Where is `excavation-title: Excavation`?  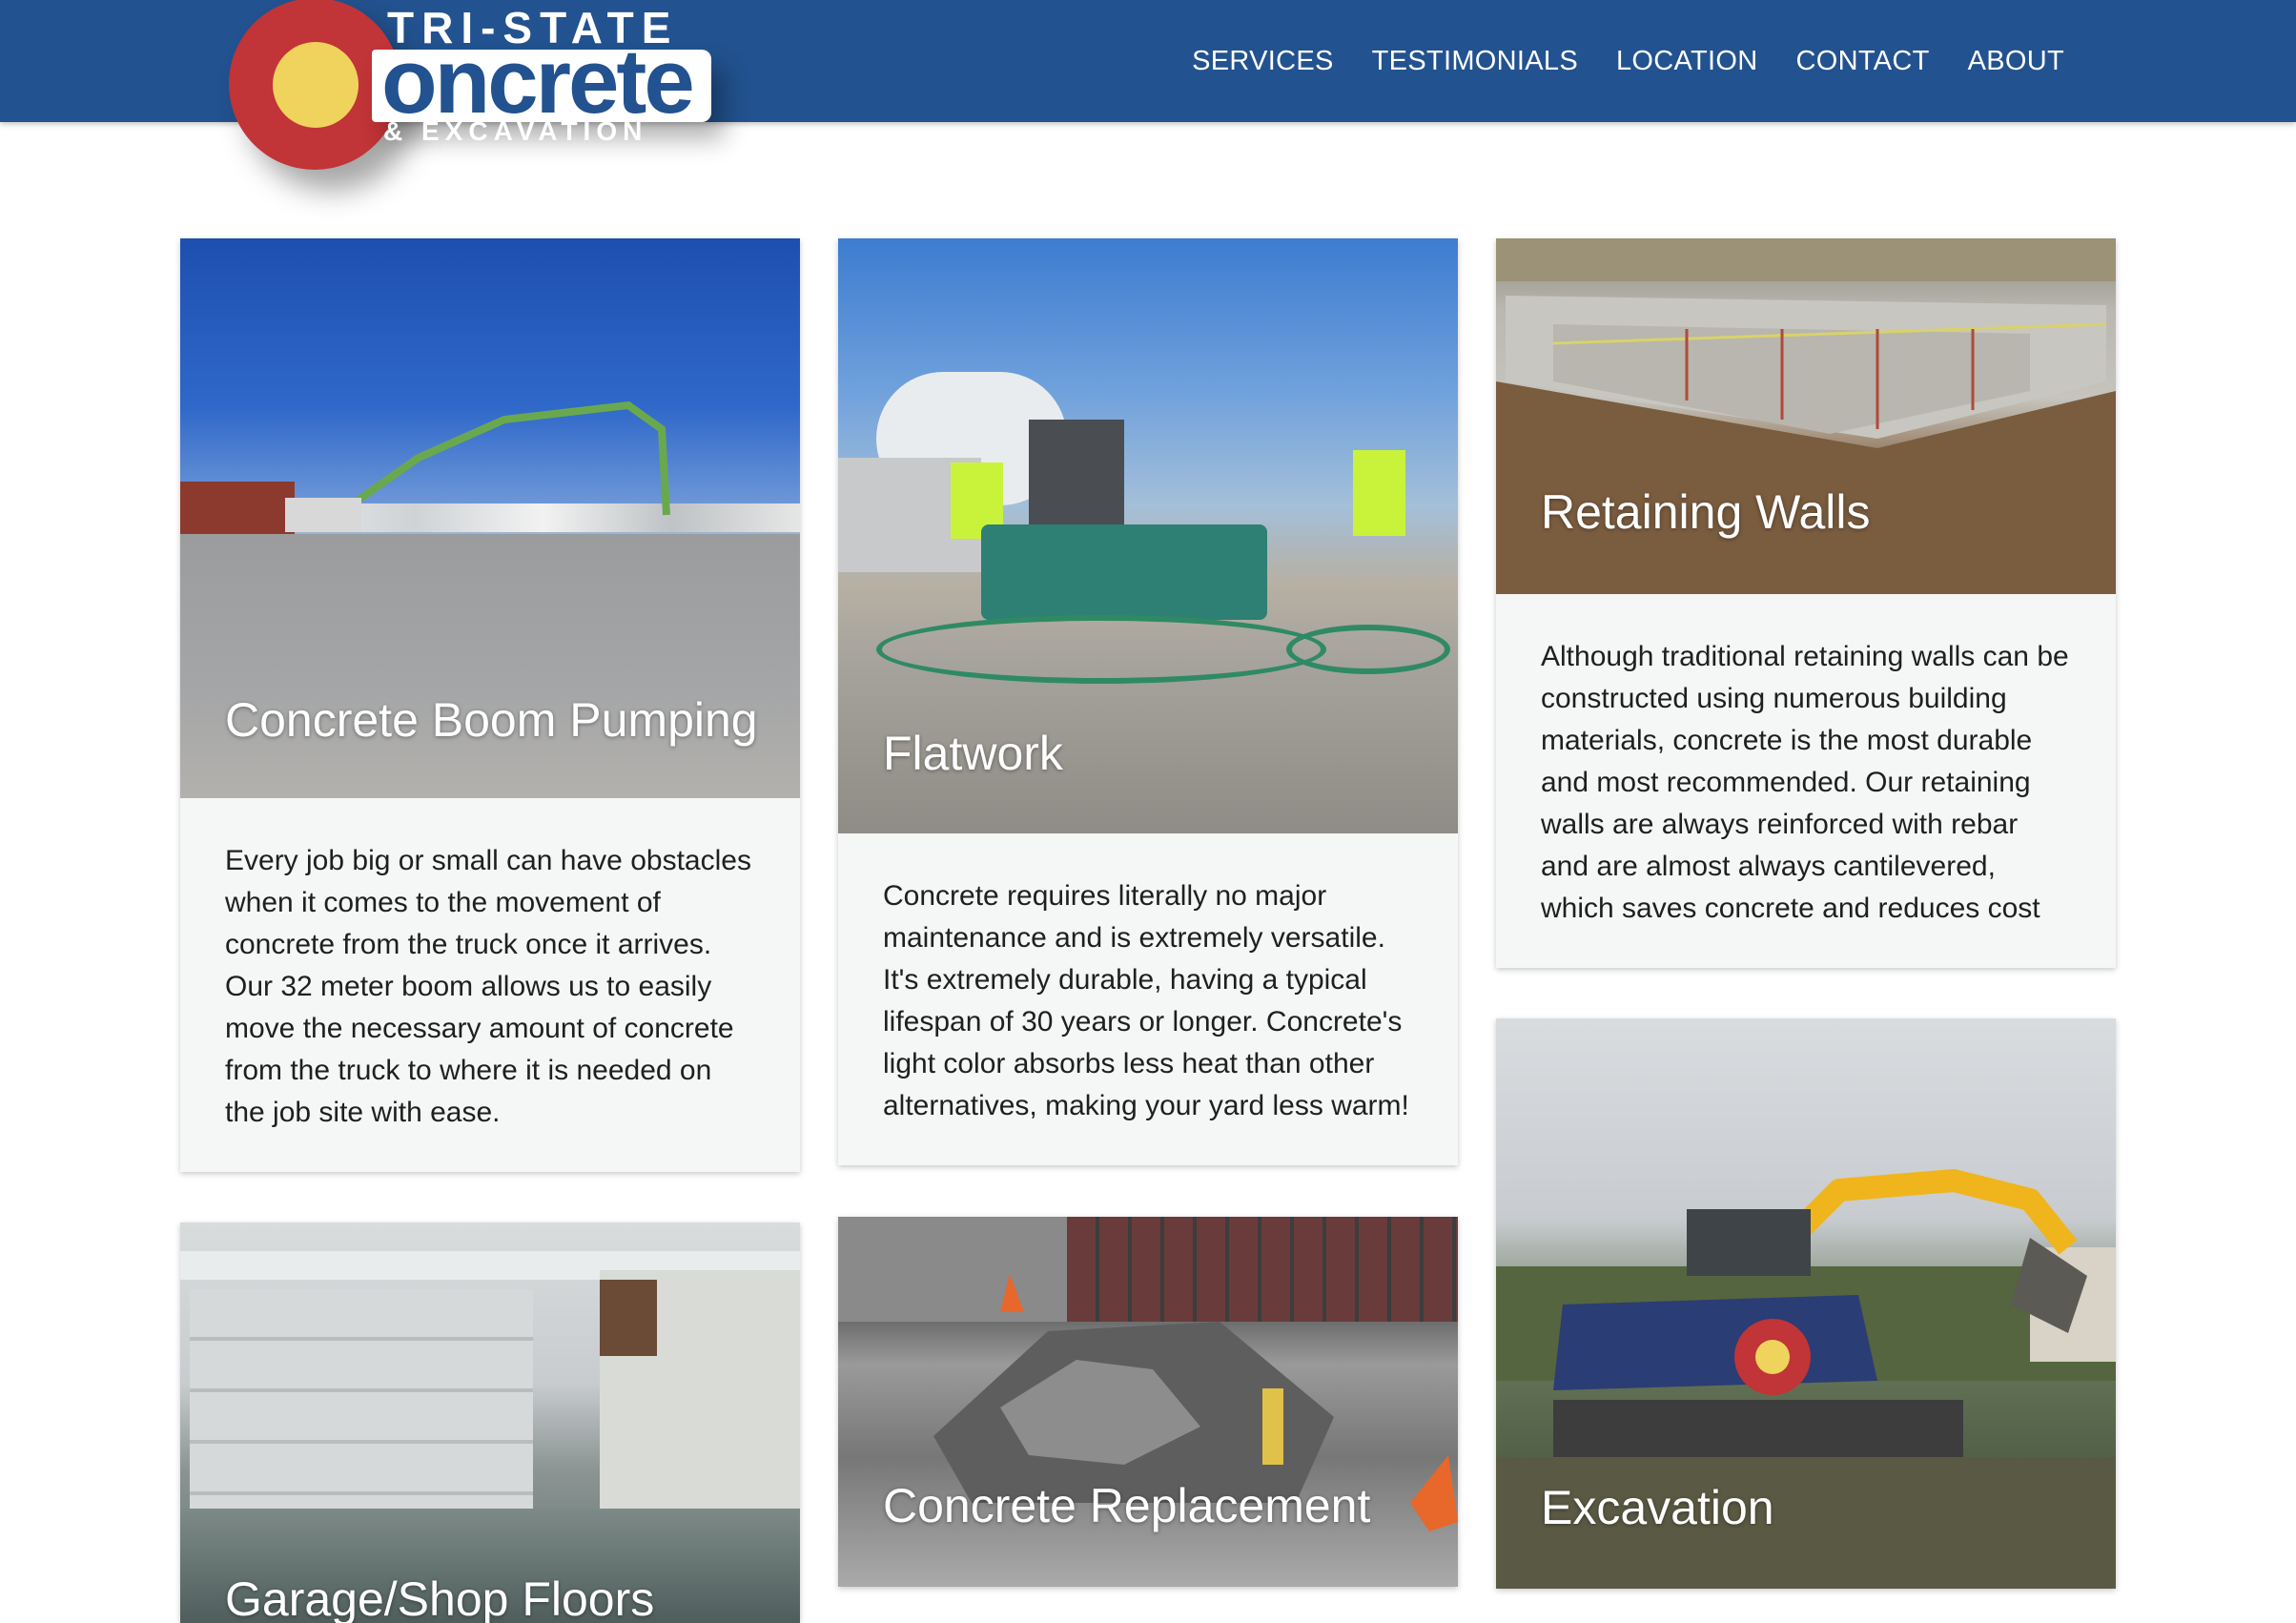
excavation-title: Excavation is located at coordinates (1658, 1508).